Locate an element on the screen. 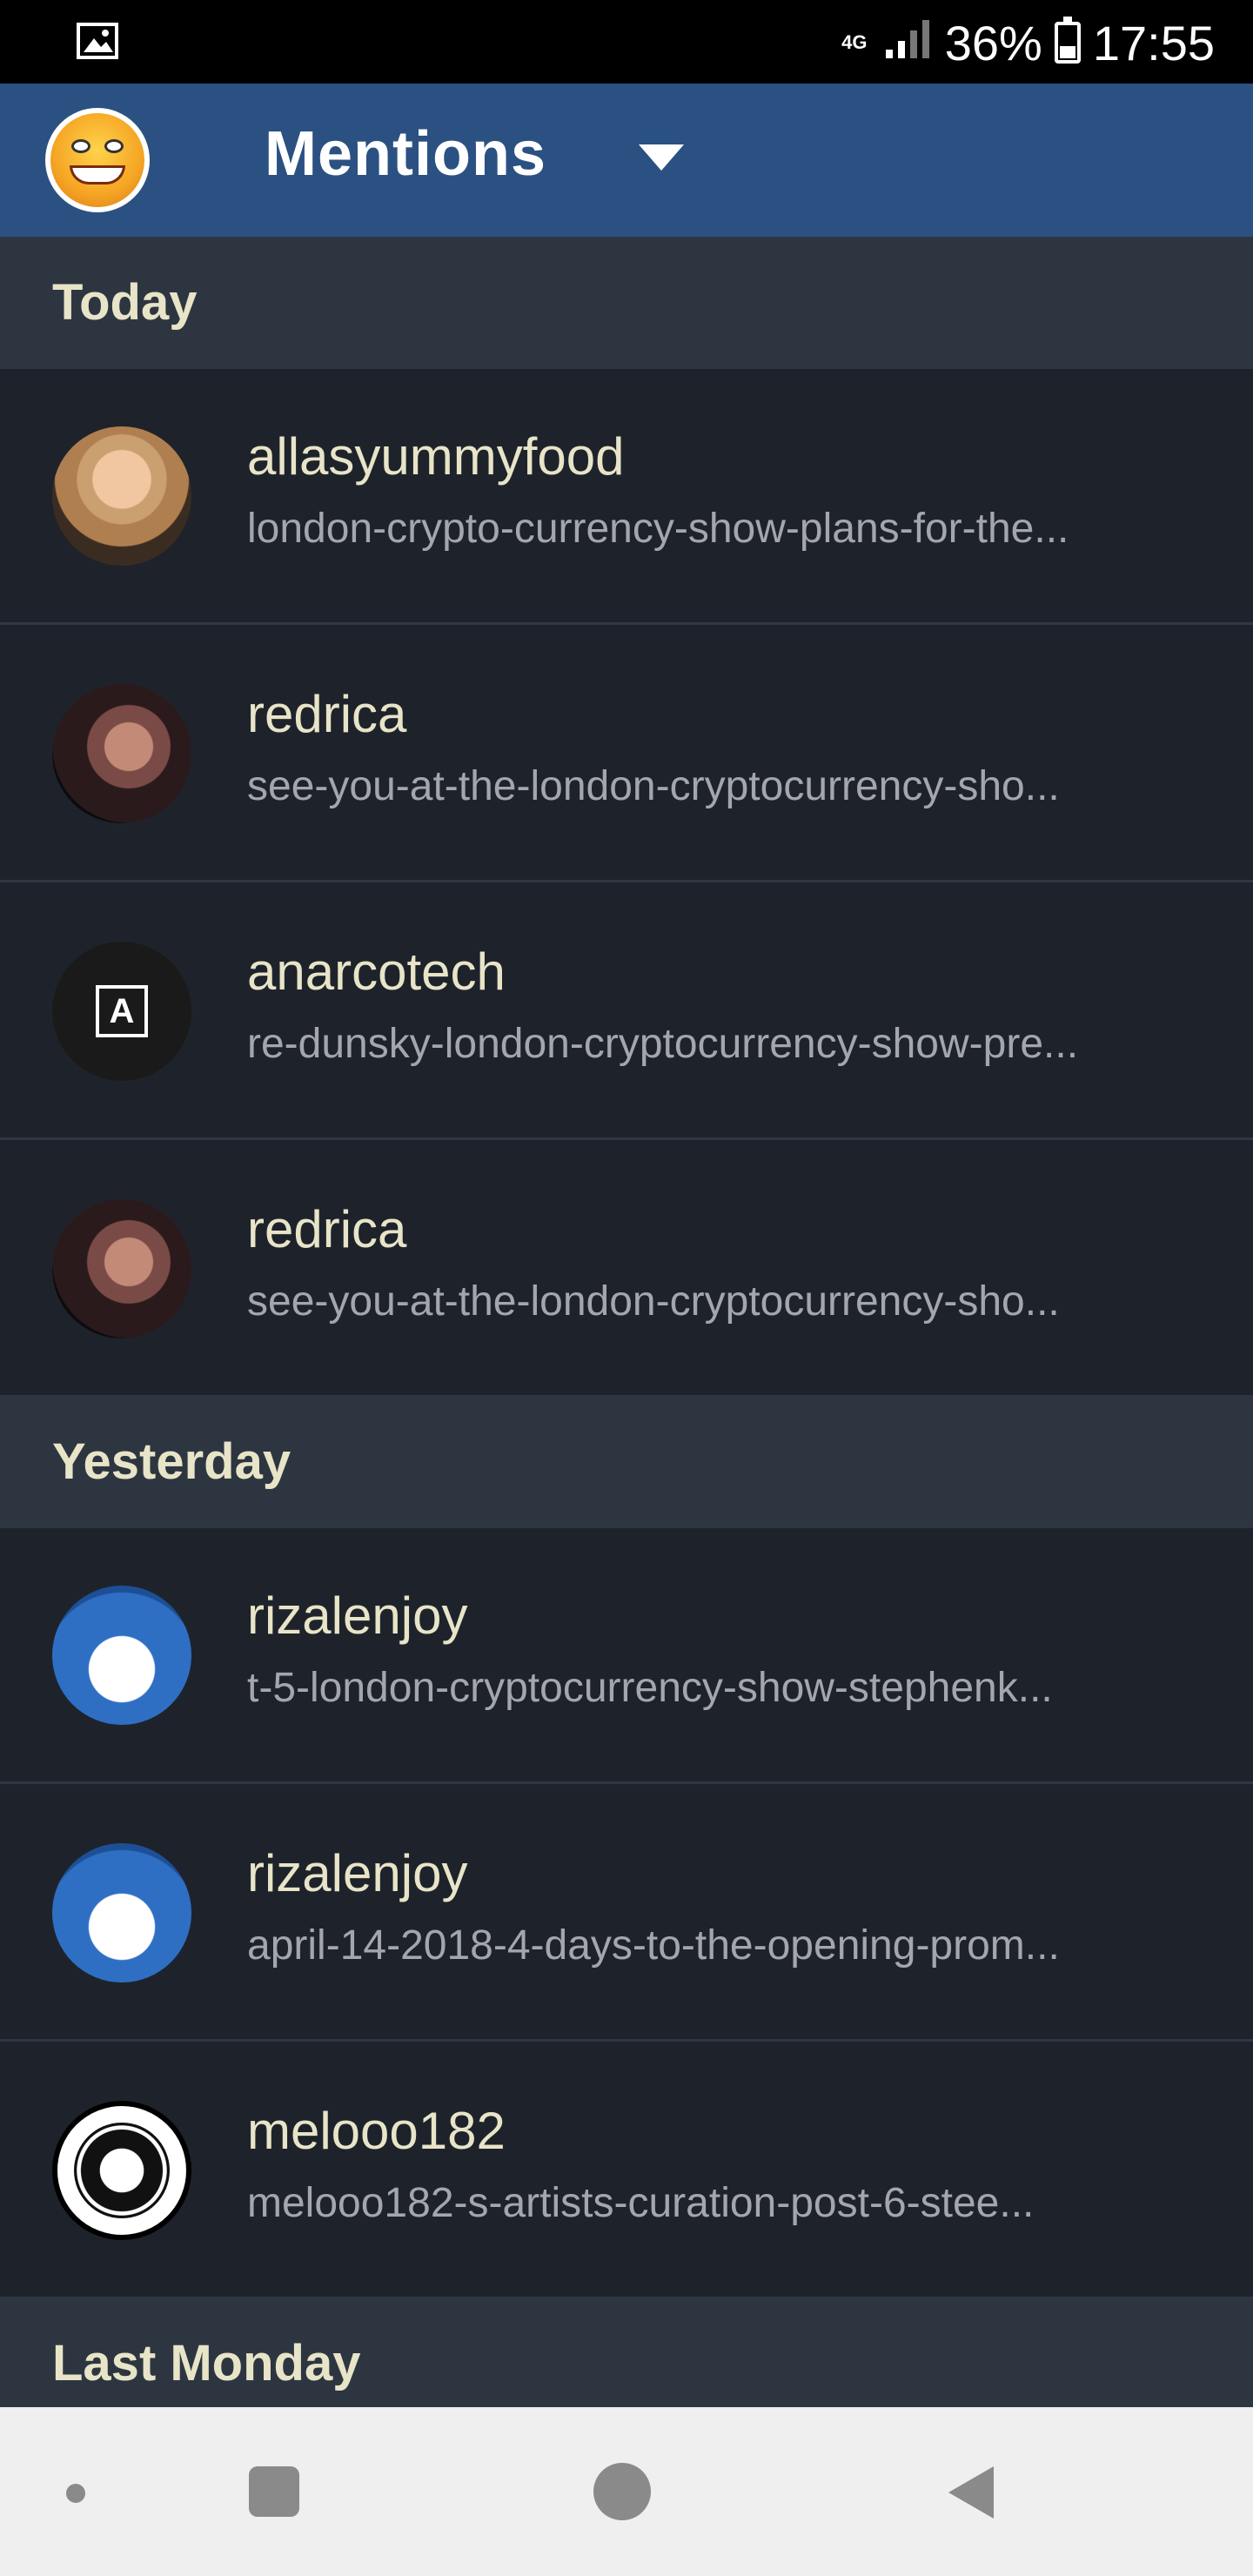 The height and width of the screenshot is (2576, 1253). system-nav-bar is located at coordinates (626, 2492).